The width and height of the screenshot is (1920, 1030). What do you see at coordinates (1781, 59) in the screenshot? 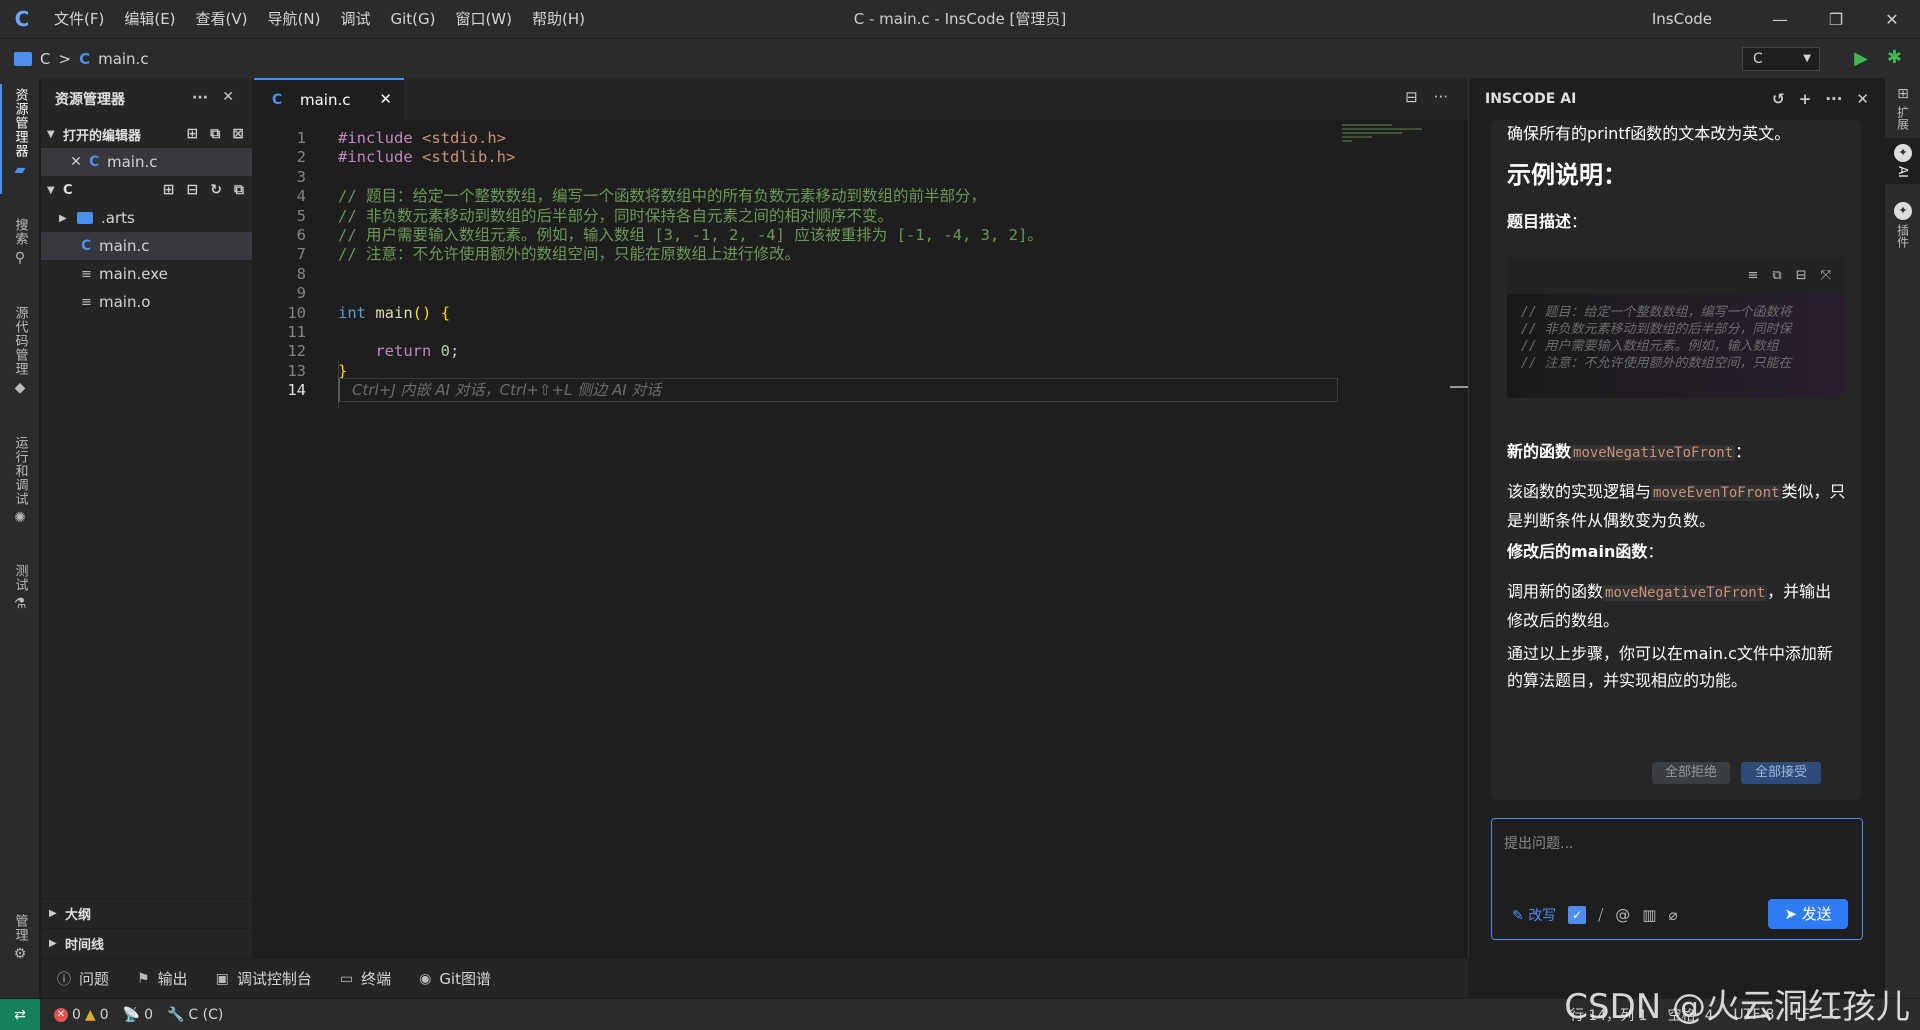
I see `language-select: C ▼` at bounding box center [1781, 59].